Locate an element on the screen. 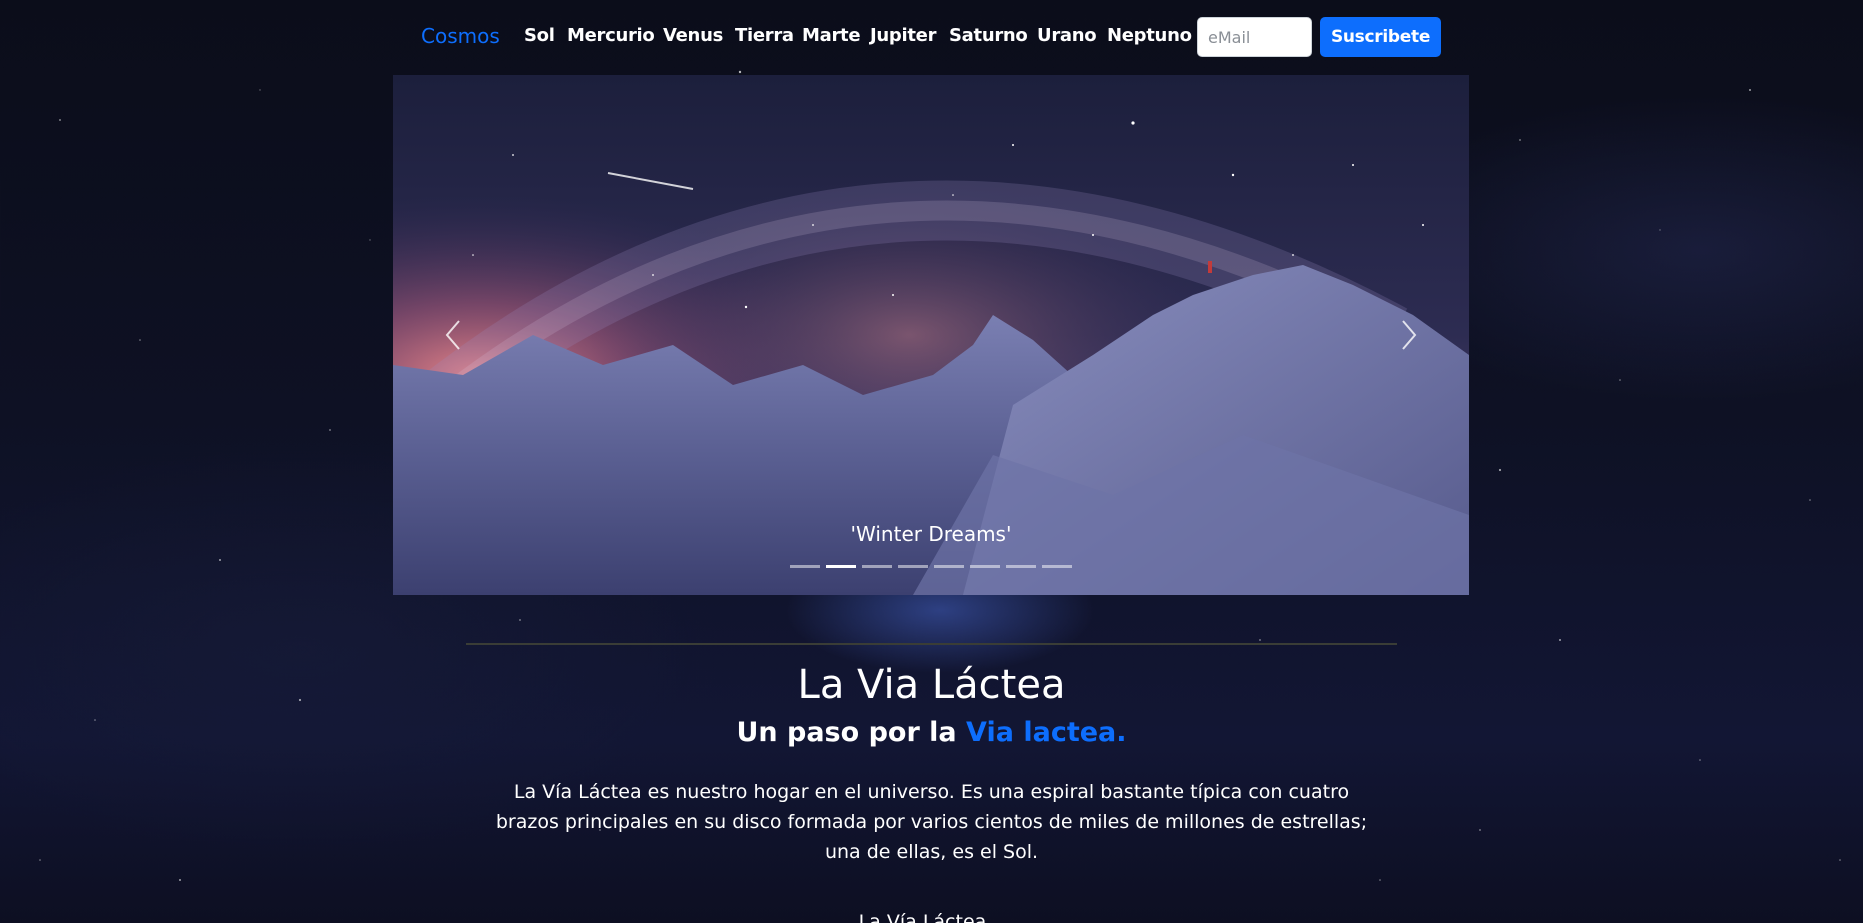 This screenshot has width=1863, height=923. carousel-indicator-active is located at coordinates (841, 566).